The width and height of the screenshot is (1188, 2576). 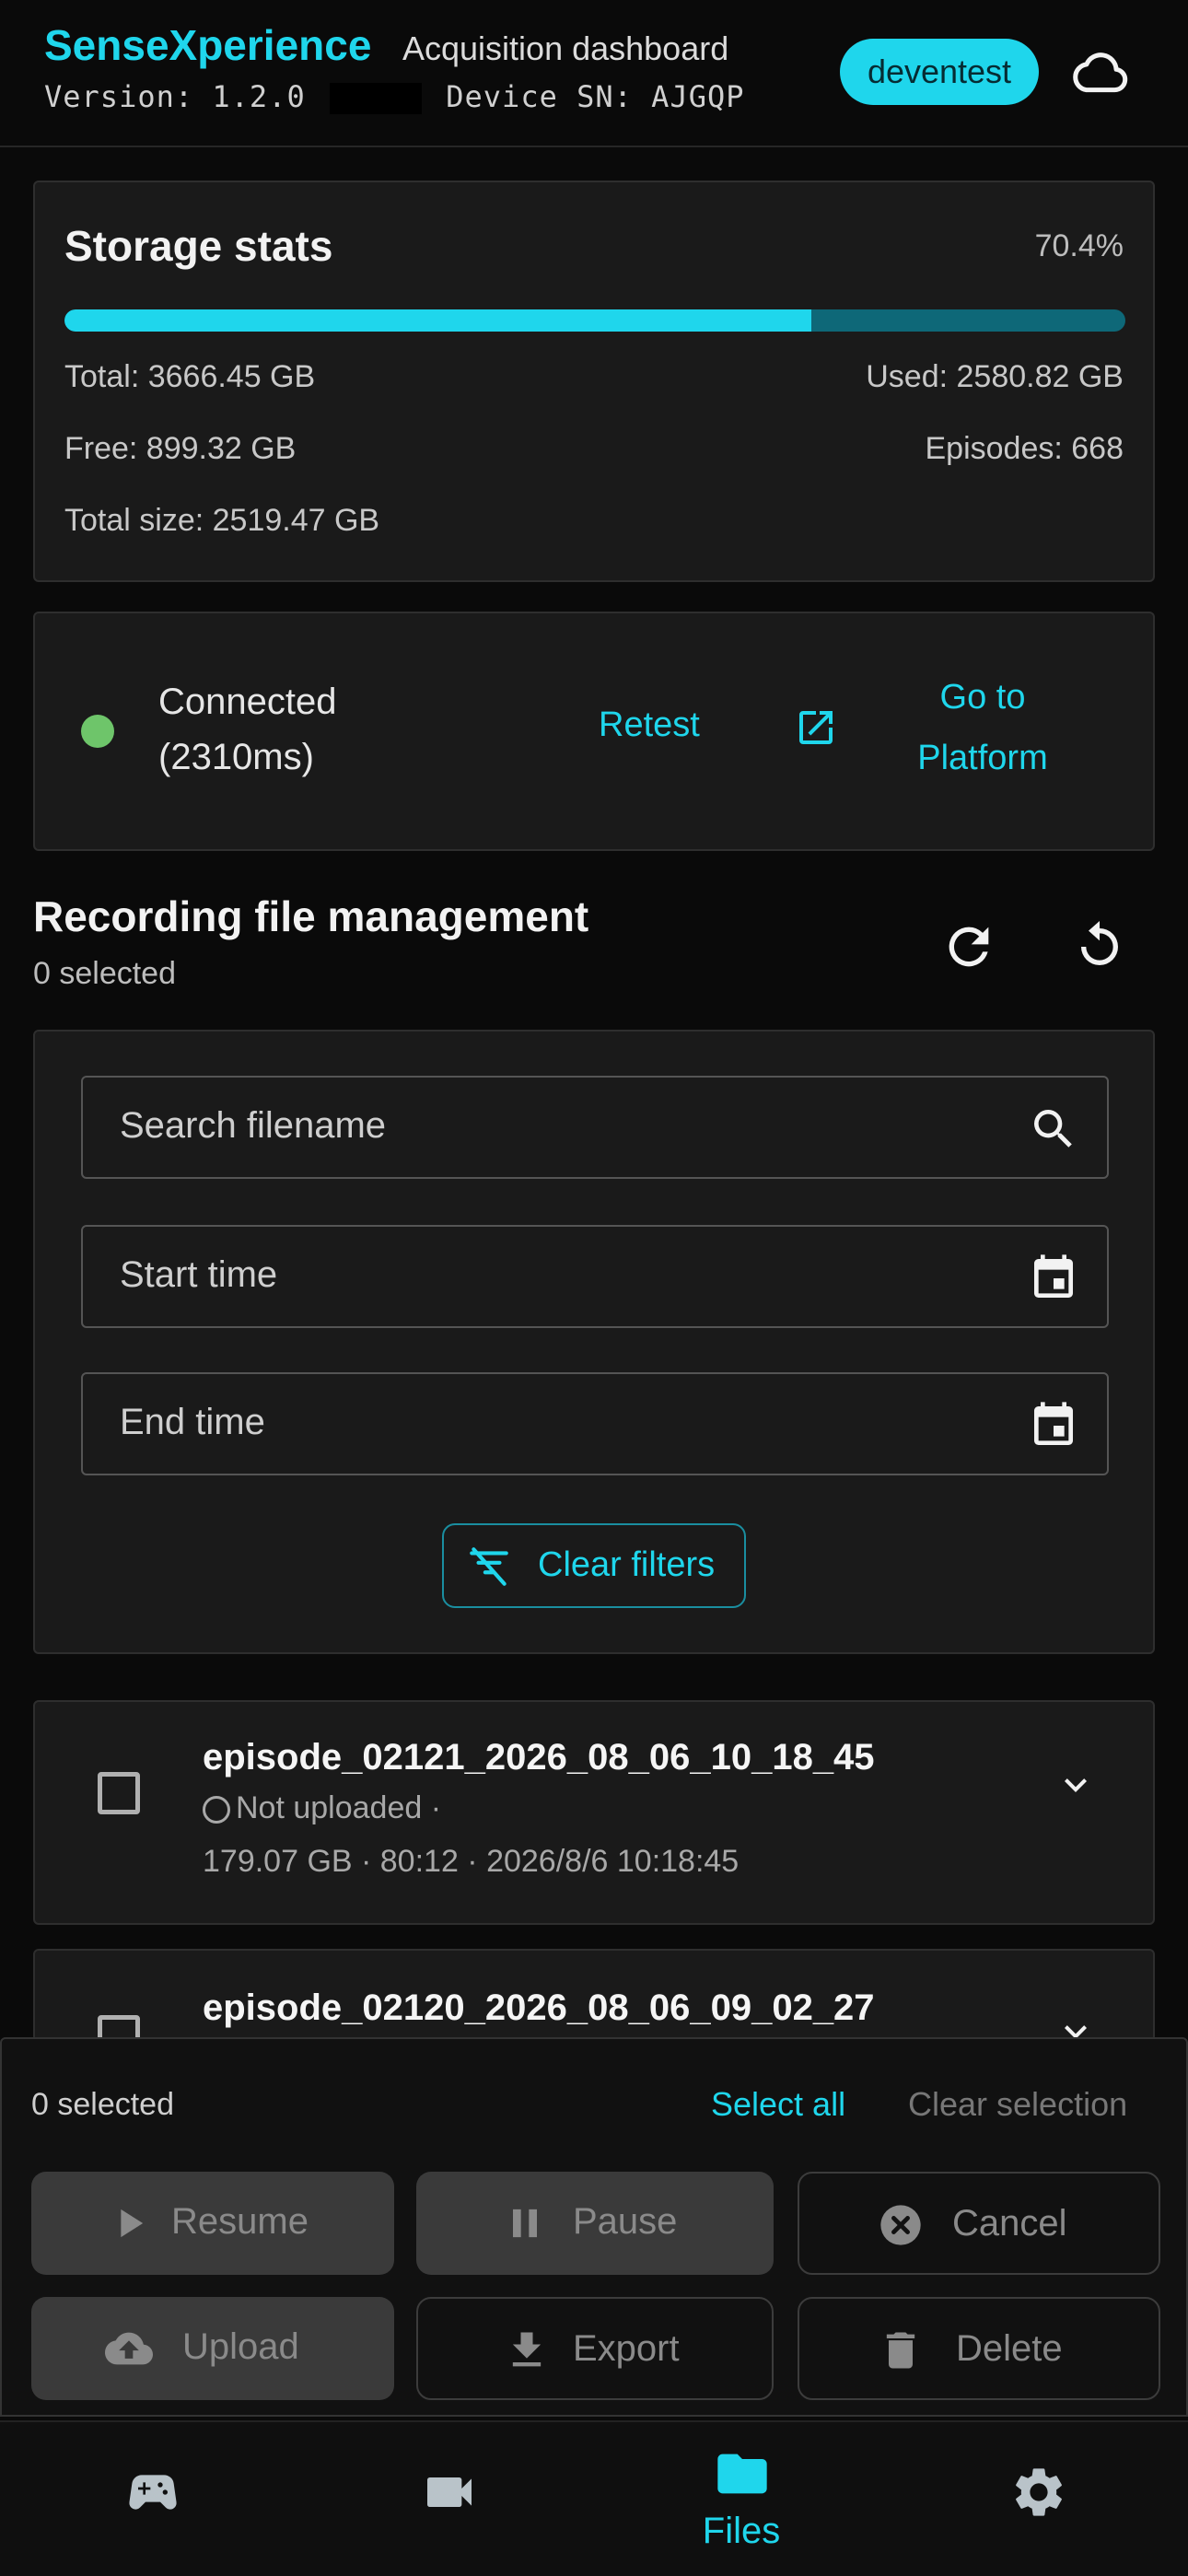 What do you see at coordinates (437, 320) in the screenshot?
I see `storage-progress-fill` at bounding box center [437, 320].